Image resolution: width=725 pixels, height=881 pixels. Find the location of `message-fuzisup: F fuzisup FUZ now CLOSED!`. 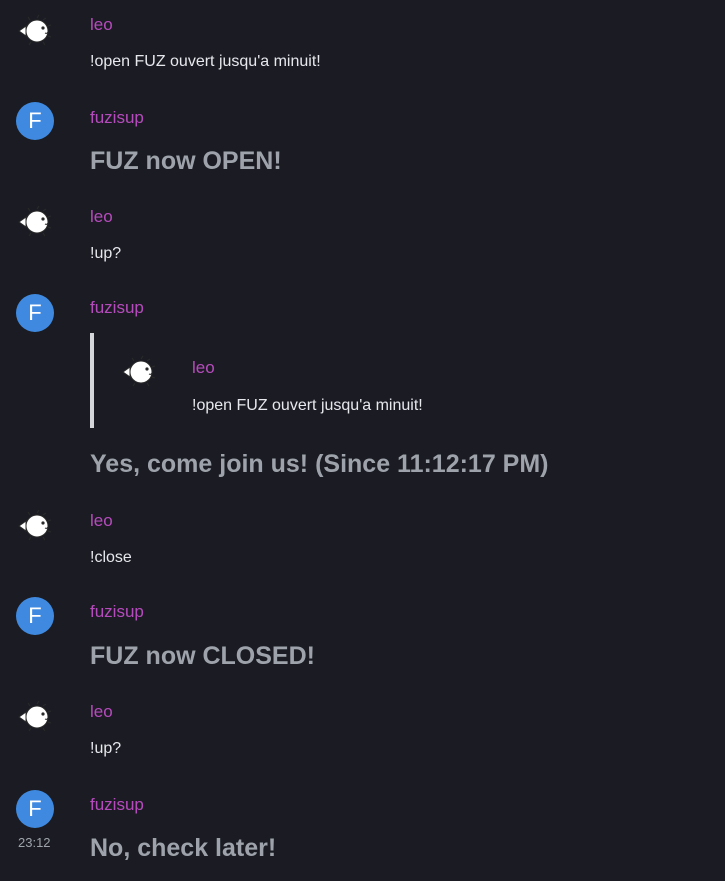

message-fuzisup: F fuzisup FUZ now CLOSED! is located at coordinates (362, 637).